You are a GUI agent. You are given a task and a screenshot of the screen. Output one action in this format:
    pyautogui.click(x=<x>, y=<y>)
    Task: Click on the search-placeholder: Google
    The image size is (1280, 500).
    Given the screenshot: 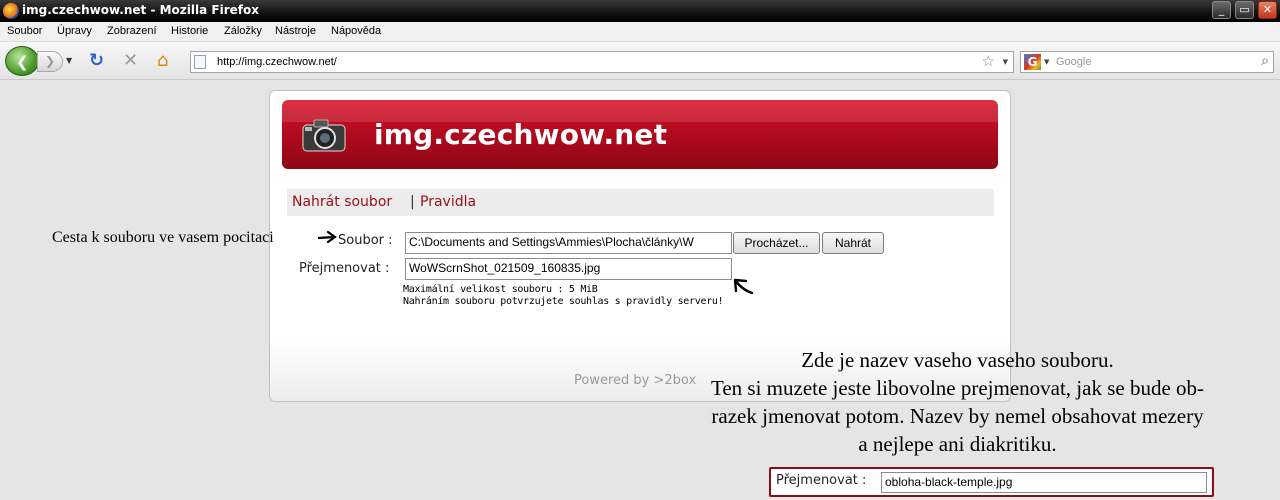 What is the action you would take?
    pyautogui.click(x=1073, y=62)
    